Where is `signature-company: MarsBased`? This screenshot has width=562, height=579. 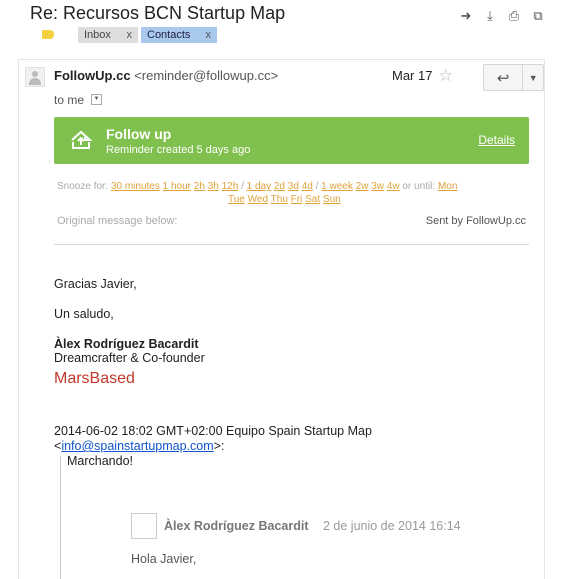
signature-company: MarsBased is located at coordinates (94, 378).